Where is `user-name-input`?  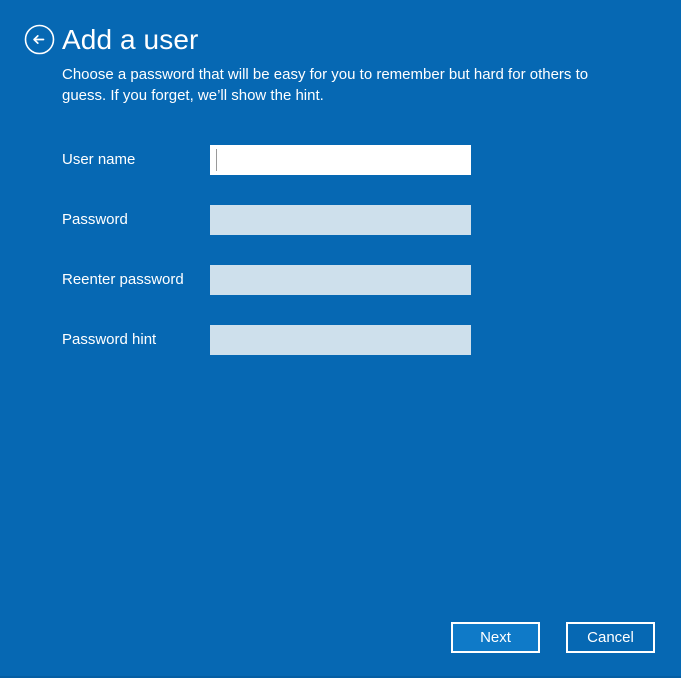
user-name-input is located at coordinates (340, 160).